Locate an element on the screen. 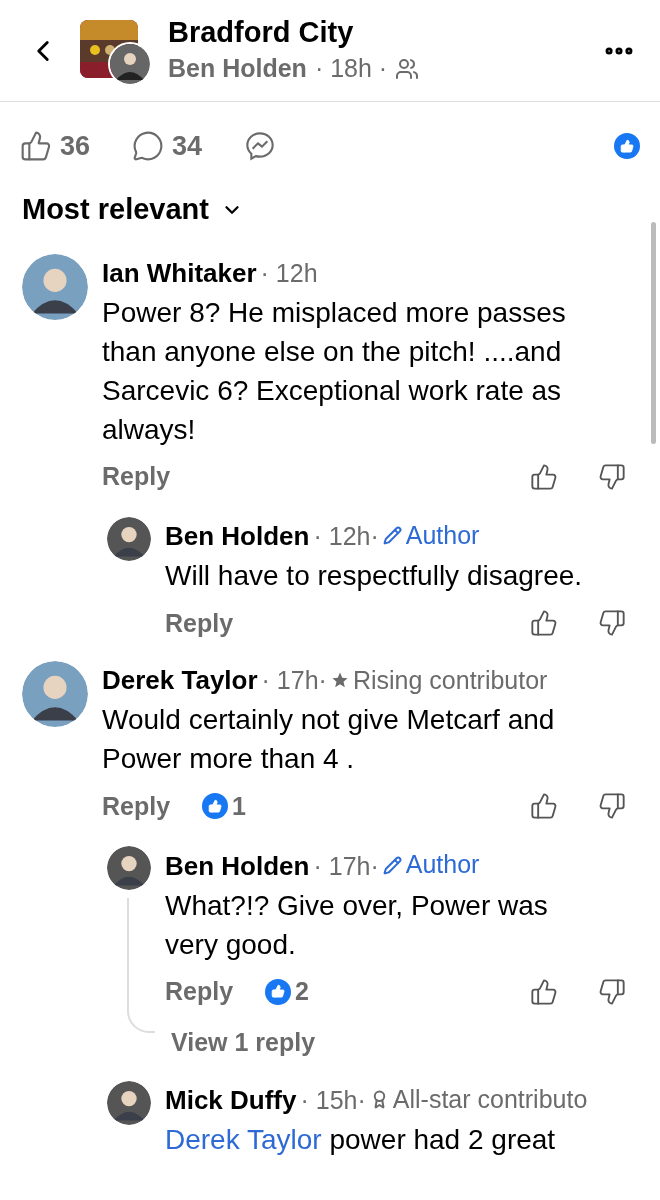 The height and width of the screenshot is (1200, 660). sort-label: Most relevant is located at coordinates (115, 210).